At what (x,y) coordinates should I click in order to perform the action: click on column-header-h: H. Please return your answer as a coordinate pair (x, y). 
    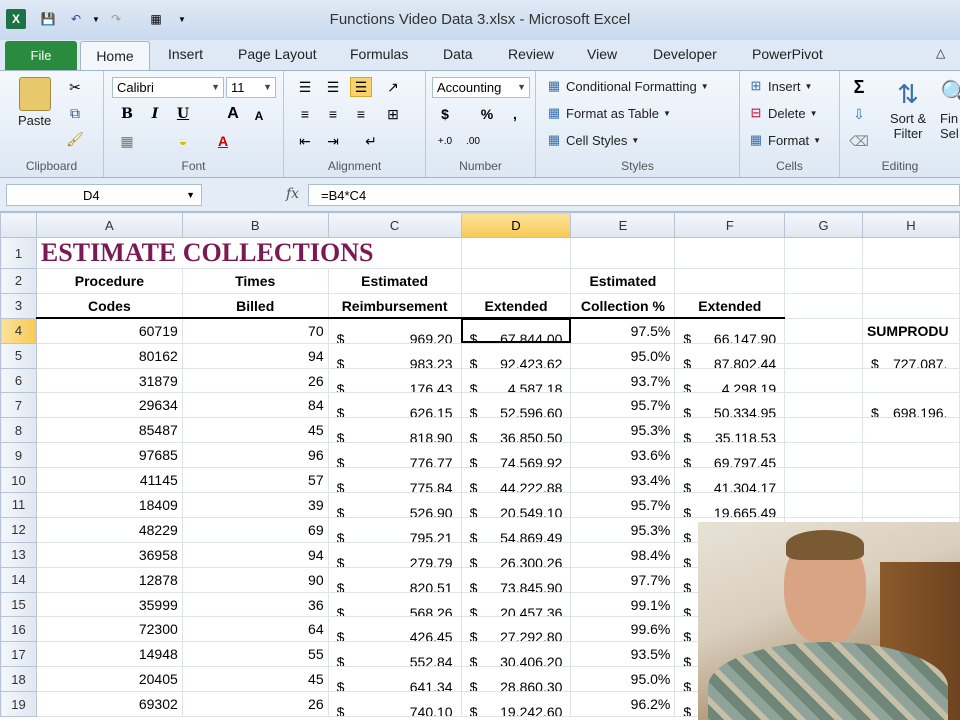
    Looking at the image, I should click on (910, 225).